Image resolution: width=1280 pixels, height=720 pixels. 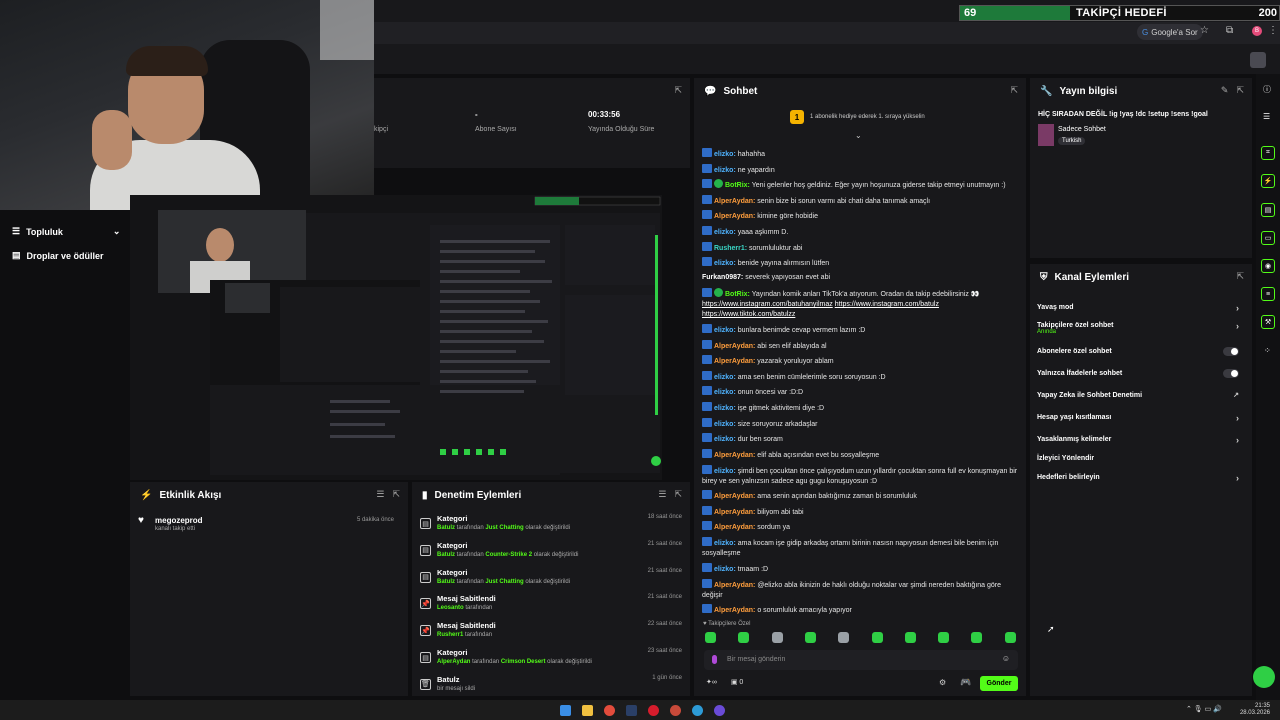 I want to click on mic-icon, so click(x=714, y=659).